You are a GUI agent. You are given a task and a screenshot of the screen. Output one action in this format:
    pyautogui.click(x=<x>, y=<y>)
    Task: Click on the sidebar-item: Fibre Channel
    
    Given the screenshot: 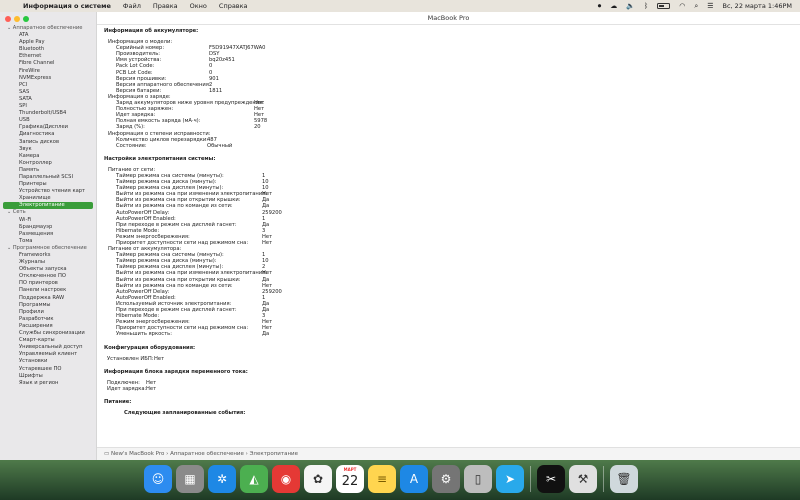 What is the action you would take?
    pyautogui.click(x=48, y=63)
    